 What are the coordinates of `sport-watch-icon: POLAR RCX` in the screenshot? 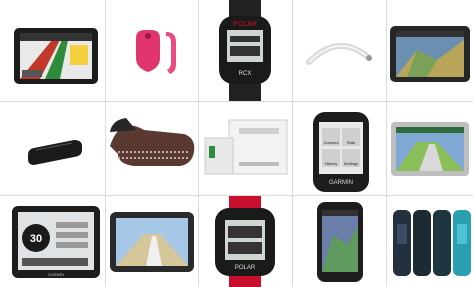 It's located at (245, 50).